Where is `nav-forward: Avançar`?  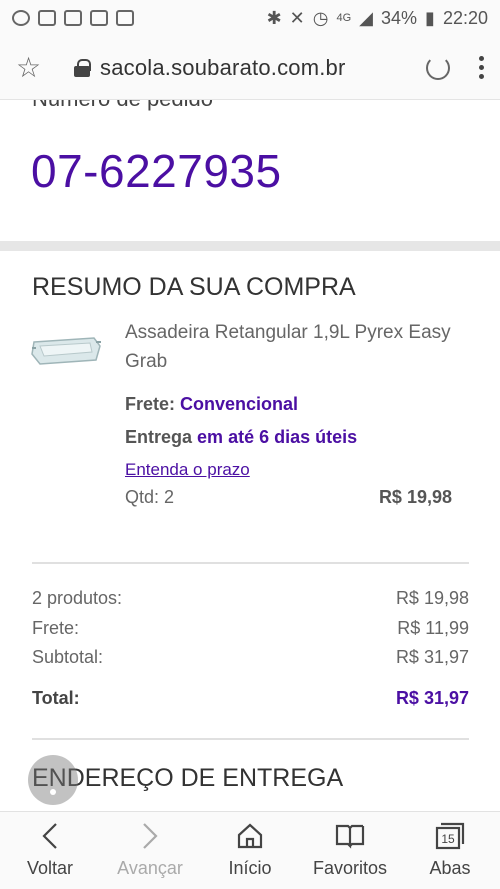
nav-forward: Avançar is located at coordinates (150, 850).